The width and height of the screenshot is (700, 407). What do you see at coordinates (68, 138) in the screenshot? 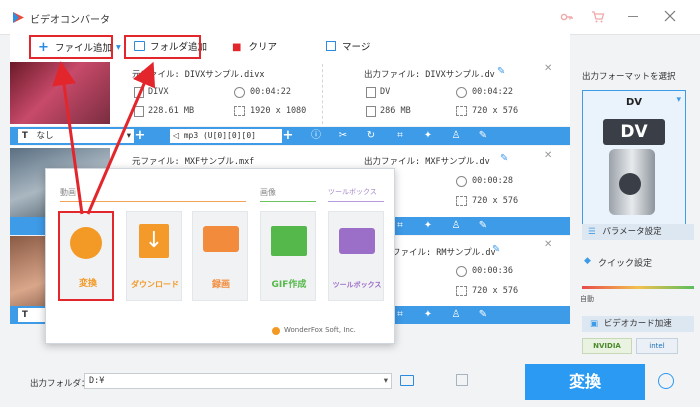
I see `arrow-to-add-file` at bounding box center [68, 138].